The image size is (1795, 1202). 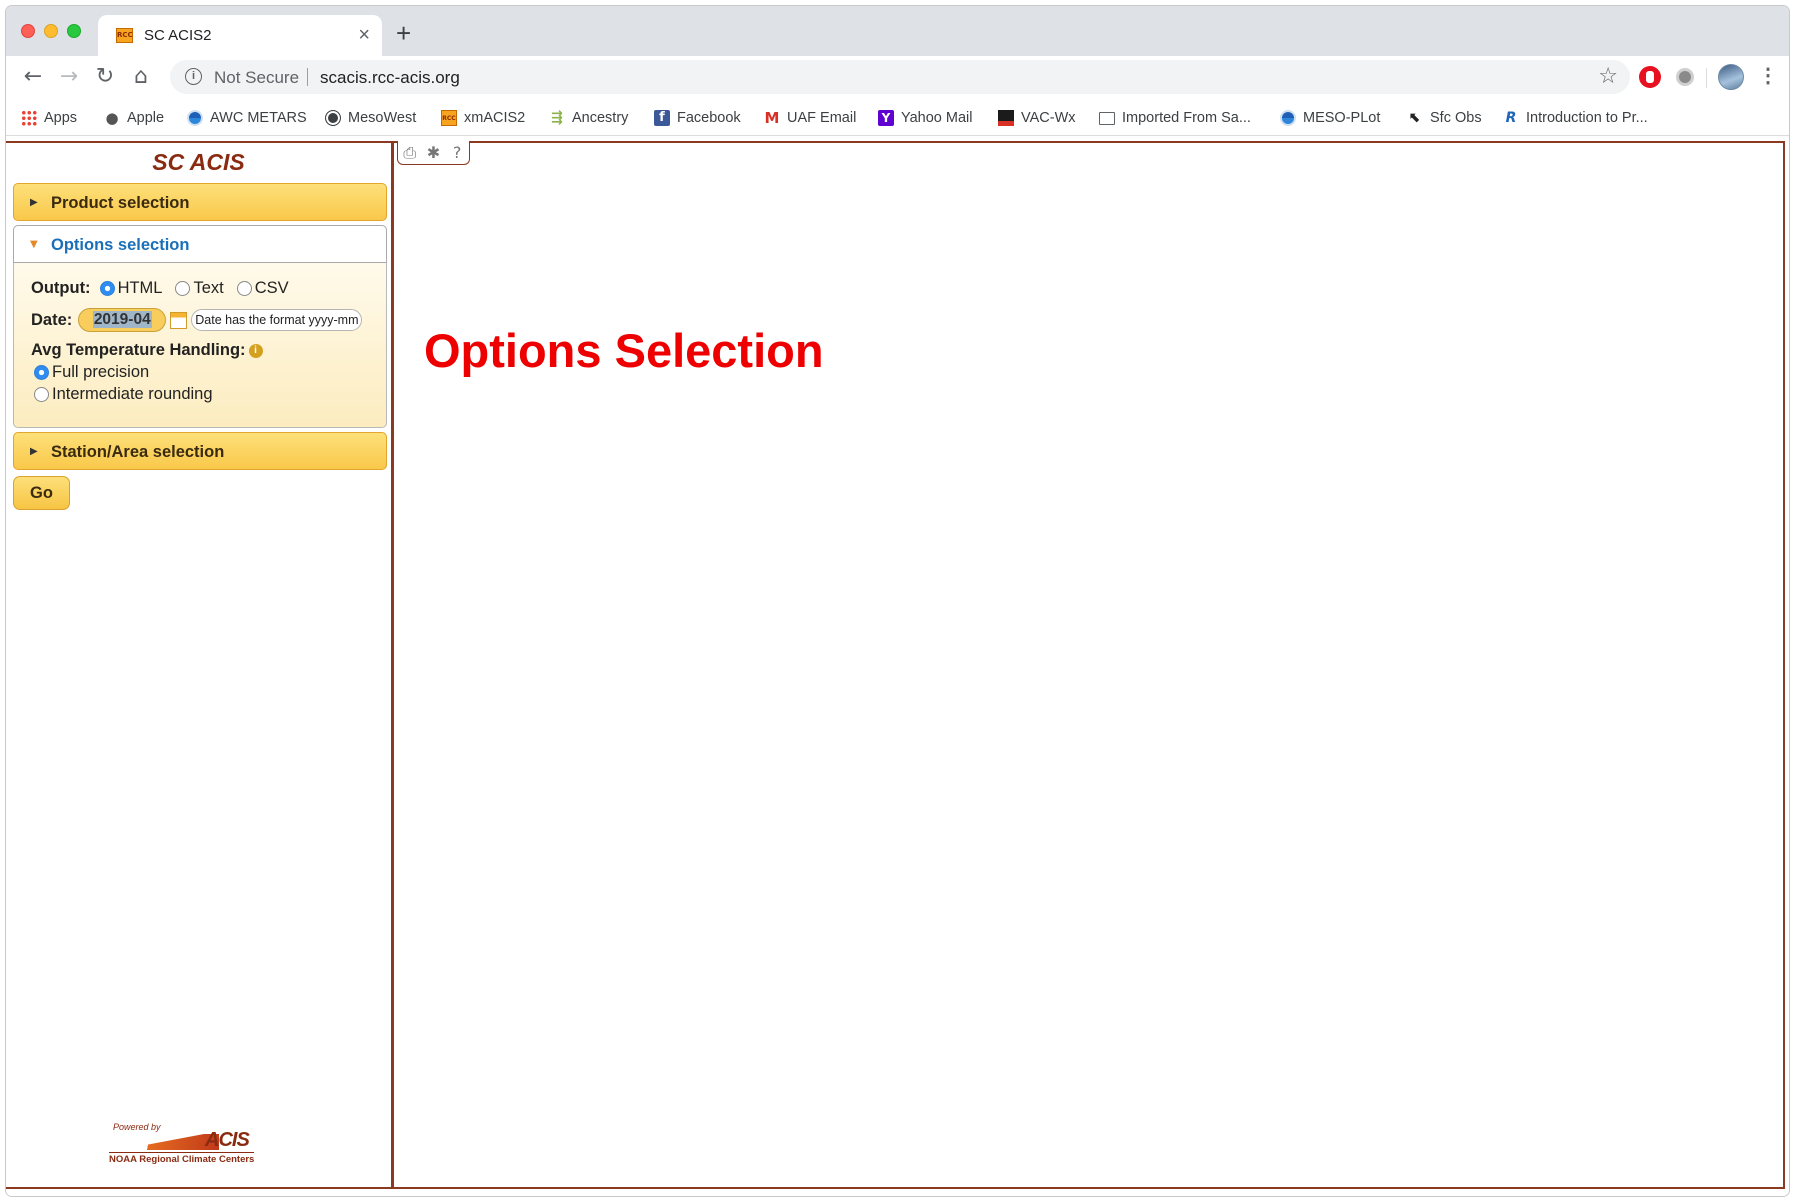 I want to click on browser-tab: RCC SC ACIS2 ×, so click(x=240, y=35).